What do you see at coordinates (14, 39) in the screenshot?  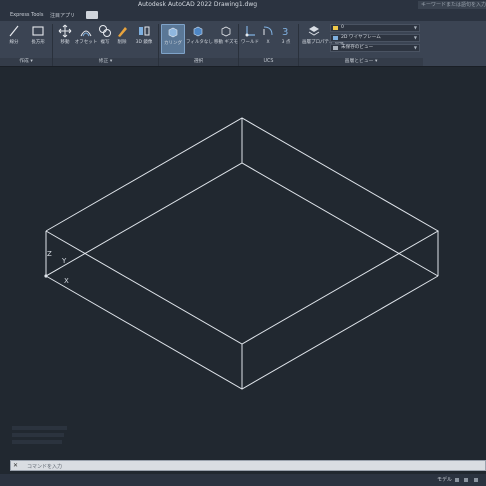 I see `line-button: 線分` at bounding box center [14, 39].